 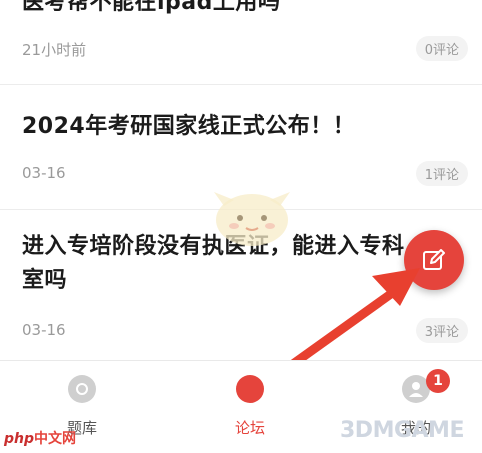 I want to click on watermark-brand: php, so click(x=19, y=439).